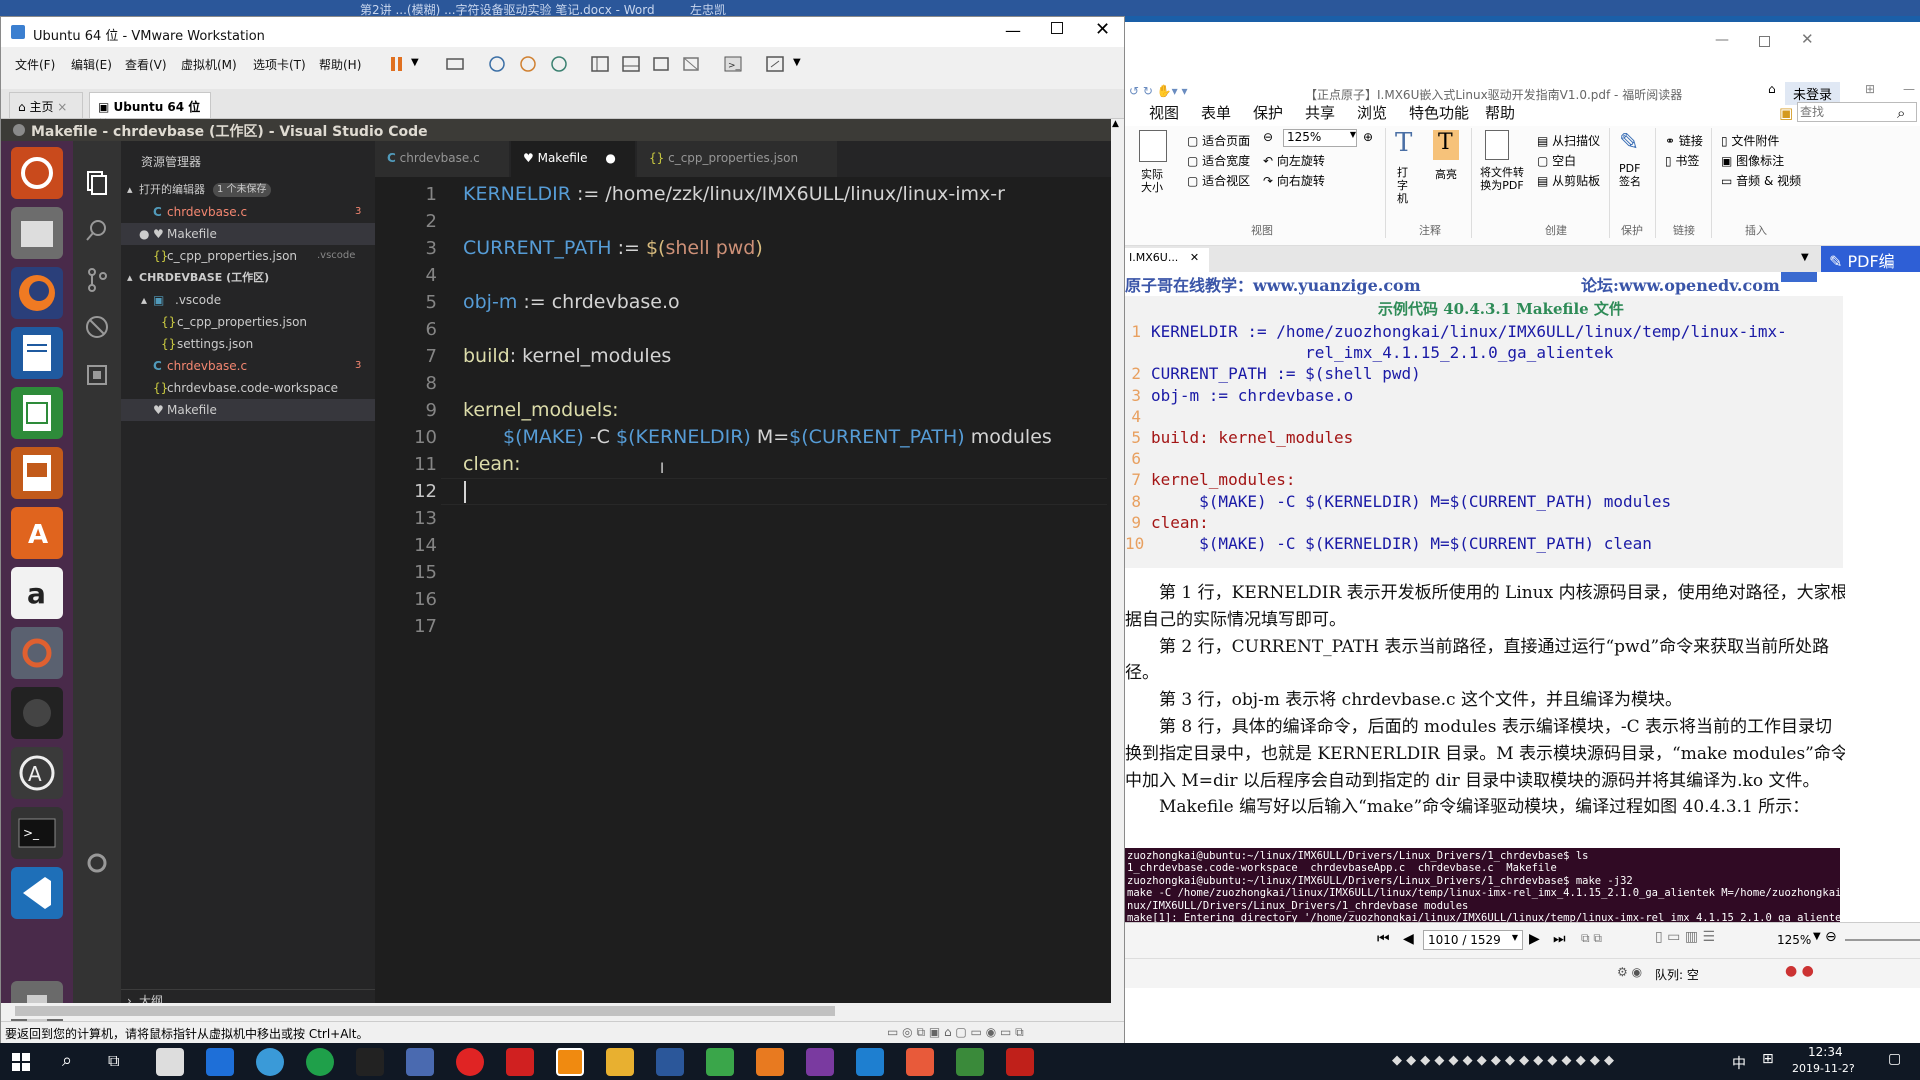 The width and height of the screenshot is (1920, 1080). I want to click on next-page-icon: ▶, so click(1534, 939).